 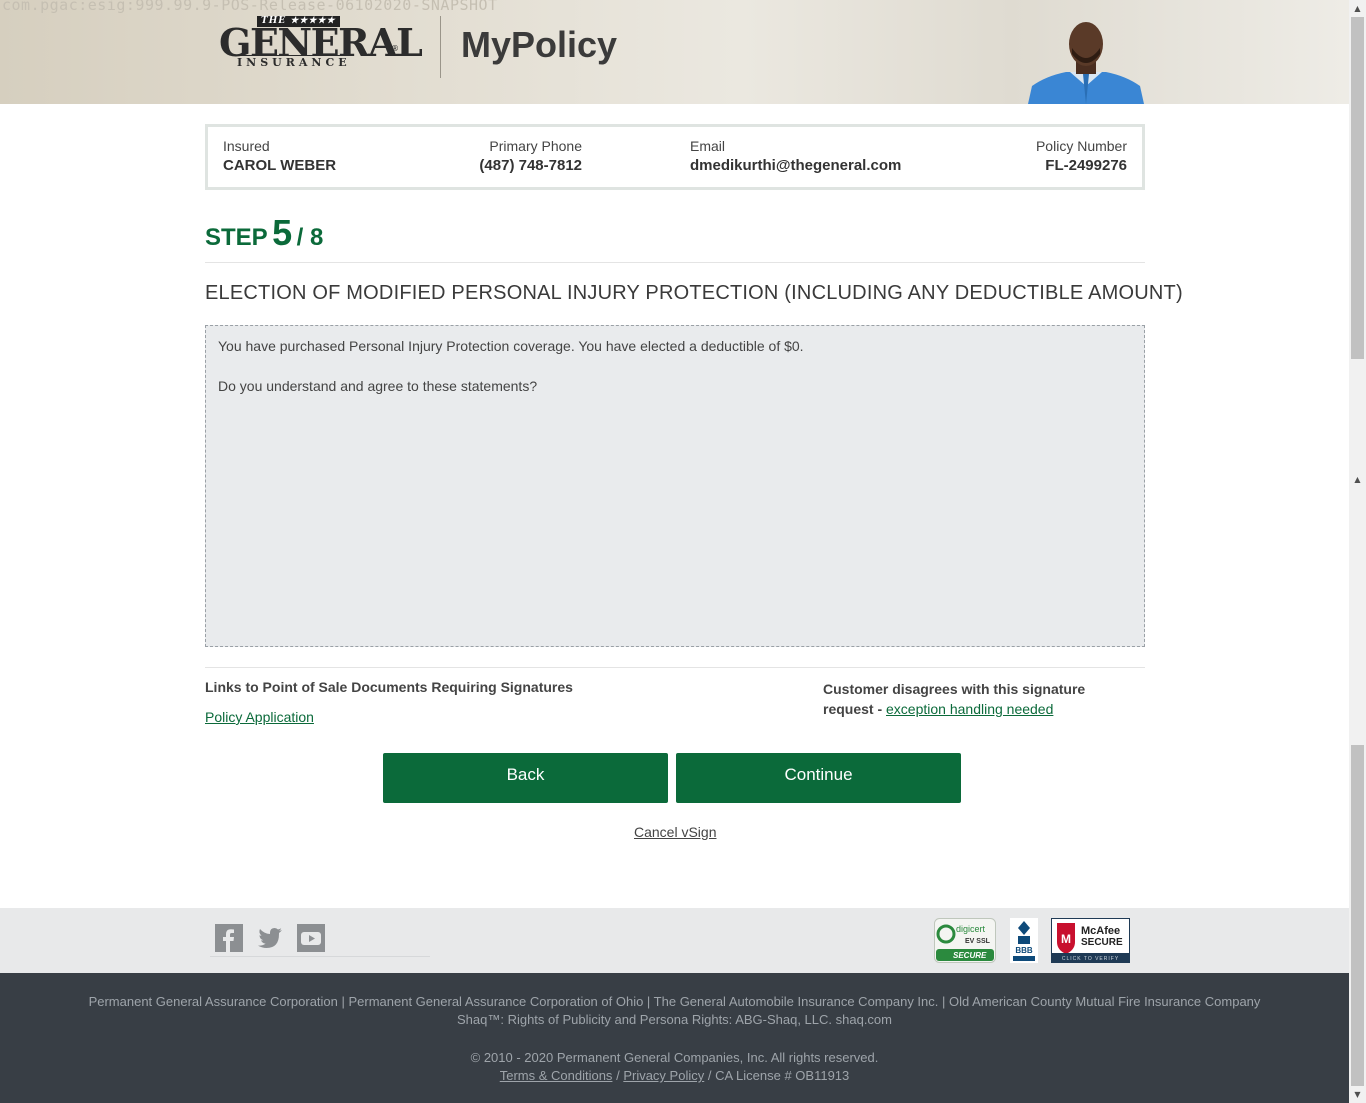 I want to click on cancel-vsign-link: Cancel vSign, so click(x=675, y=832).